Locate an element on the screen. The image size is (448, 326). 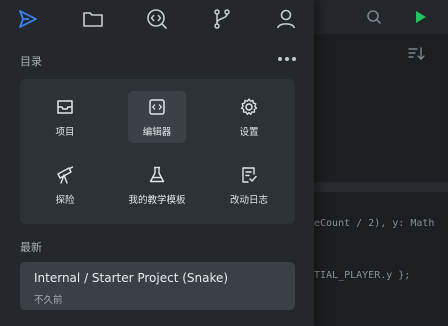
recent-project-name: Internal / Starter Project (Snake) is located at coordinates (131, 278).